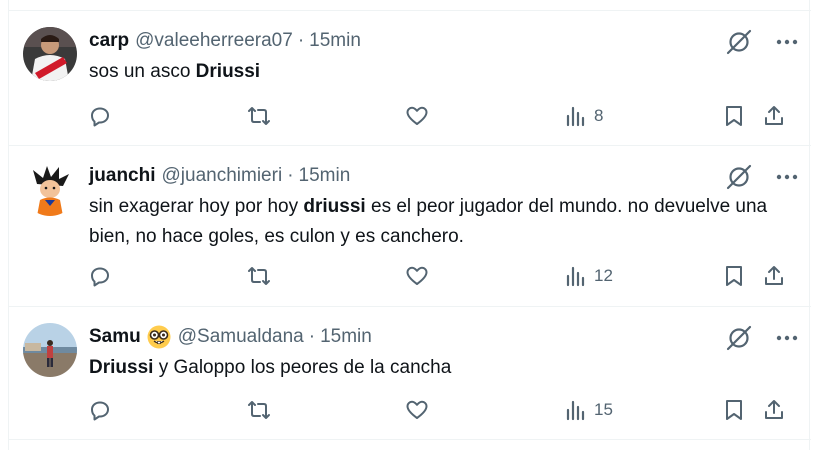  I want to click on display-name: Samu, so click(115, 337).